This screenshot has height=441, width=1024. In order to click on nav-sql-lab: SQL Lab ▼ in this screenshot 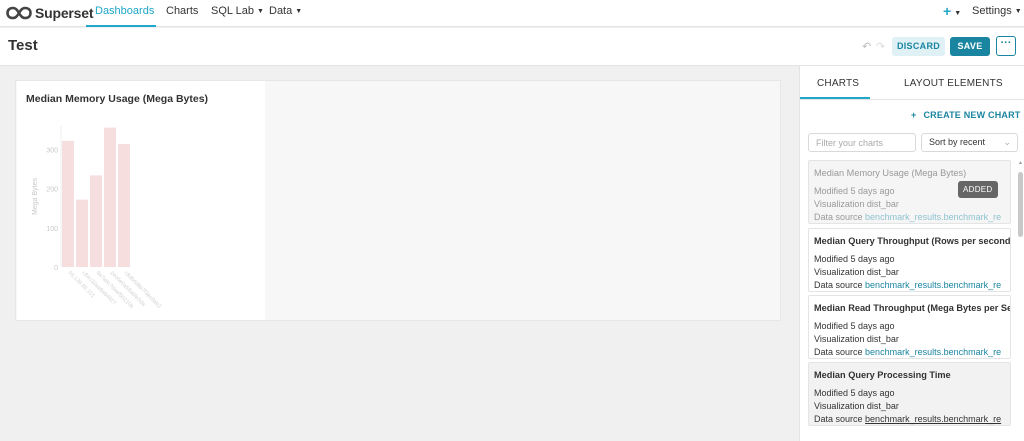, I will do `click(237, 13)`.